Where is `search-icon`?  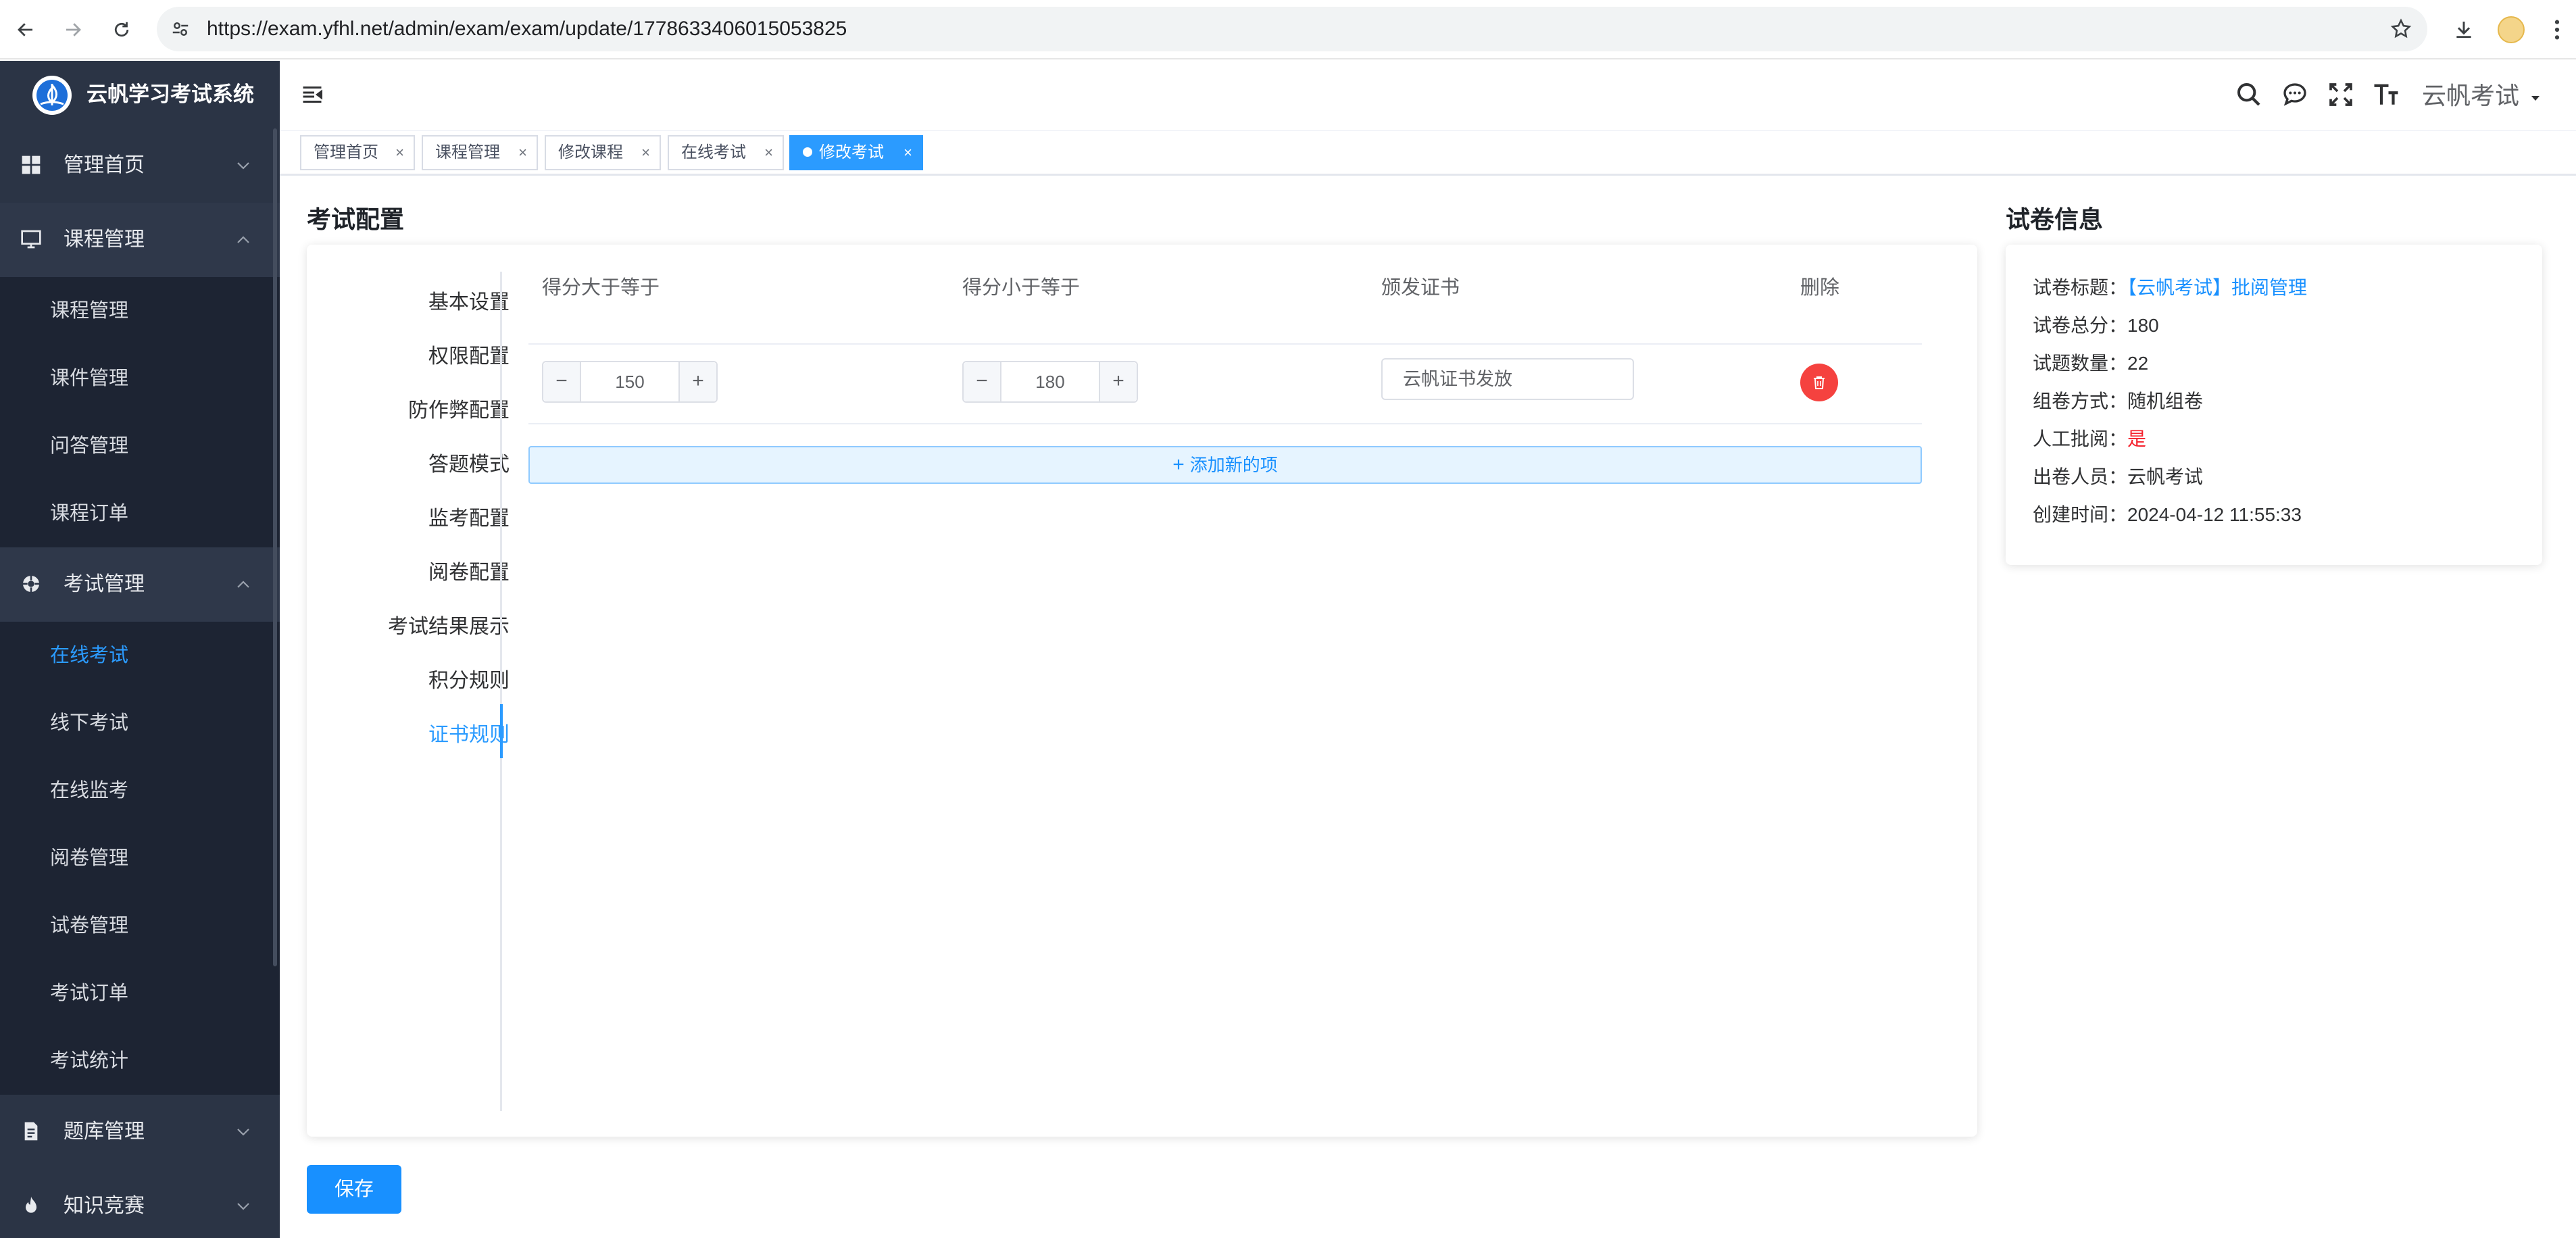
search-icon is located at coordinates (2249, 95).